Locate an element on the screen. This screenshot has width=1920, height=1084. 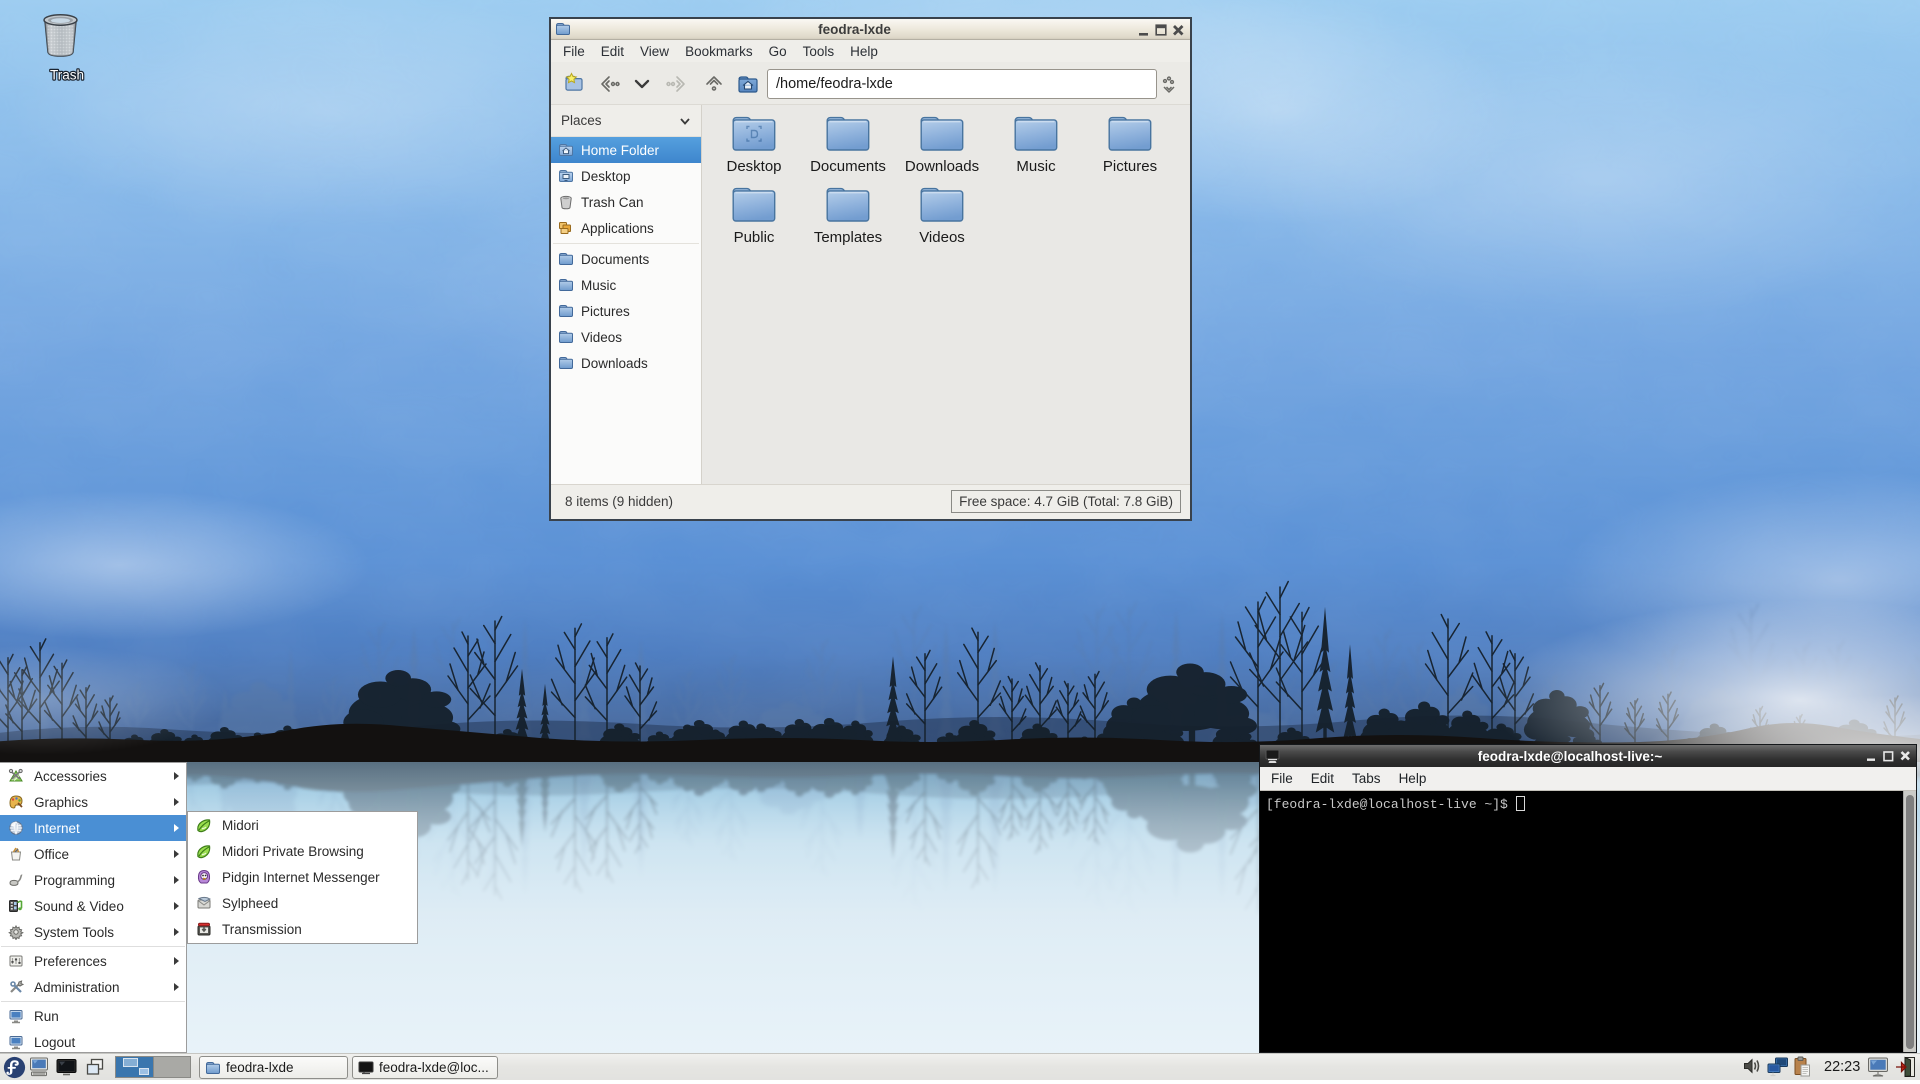
svg-text: Trash is located at coordinates (67, 75).